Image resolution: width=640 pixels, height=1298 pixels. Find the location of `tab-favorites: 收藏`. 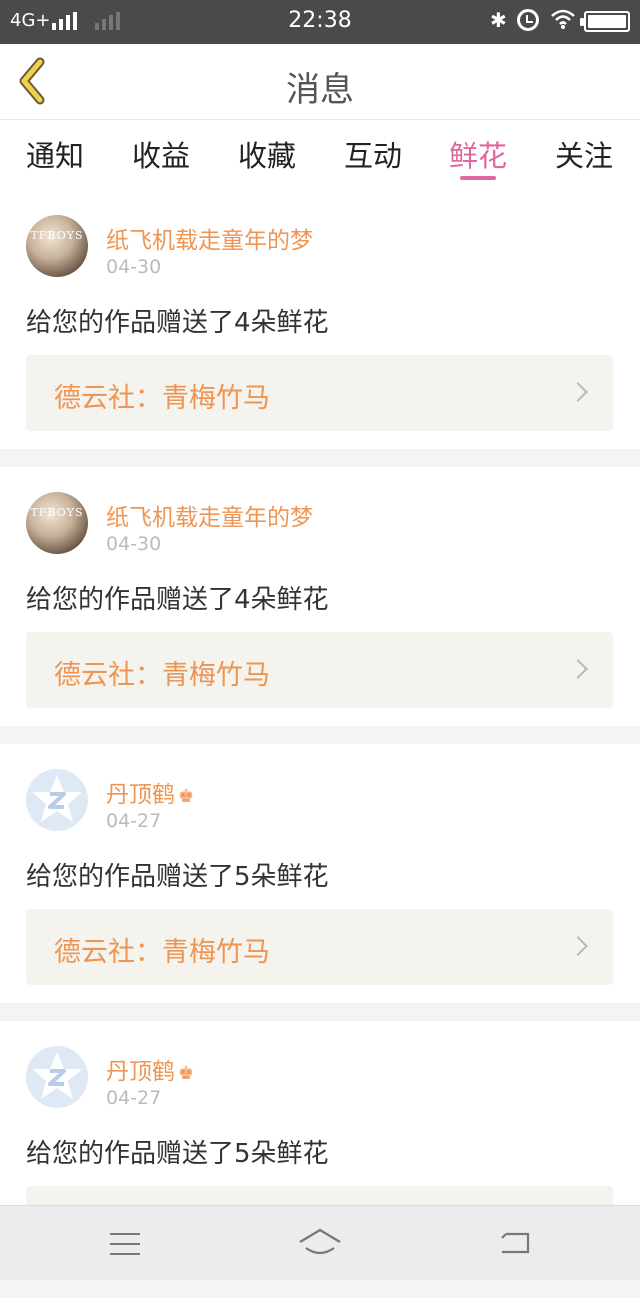

tab-favorites: 收藏 is located at coordinates (267, 154).